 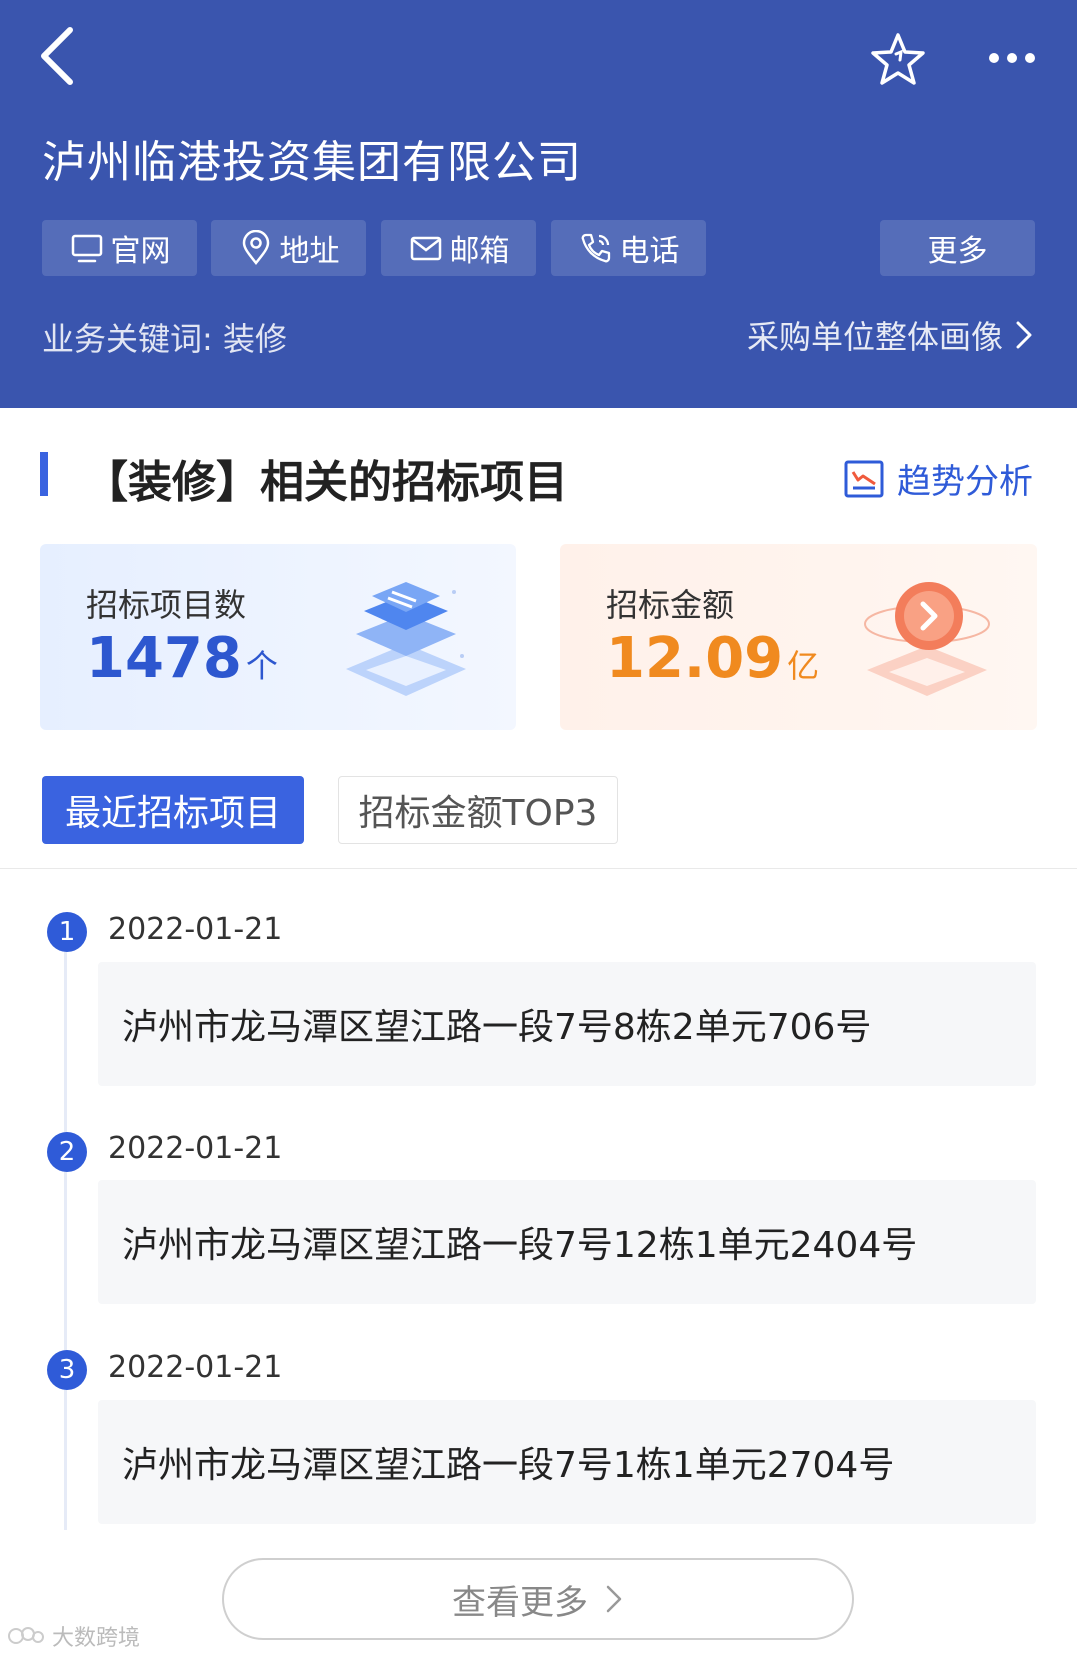 What do you see at coordinates (520, 1602) in the screenshot?
I see `view-more-label: 查看更多` at bounding box center [520, 1602].